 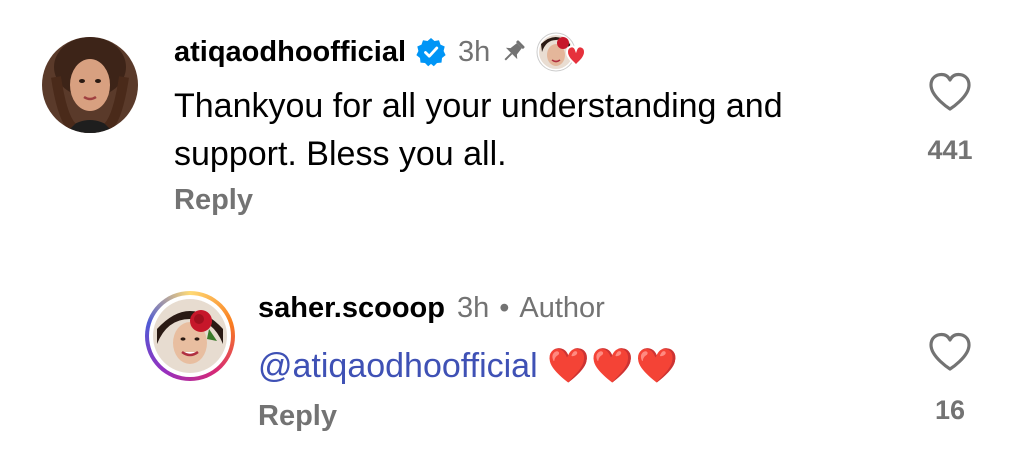 I want to click on pin-icon, so click(x=513, y=52).